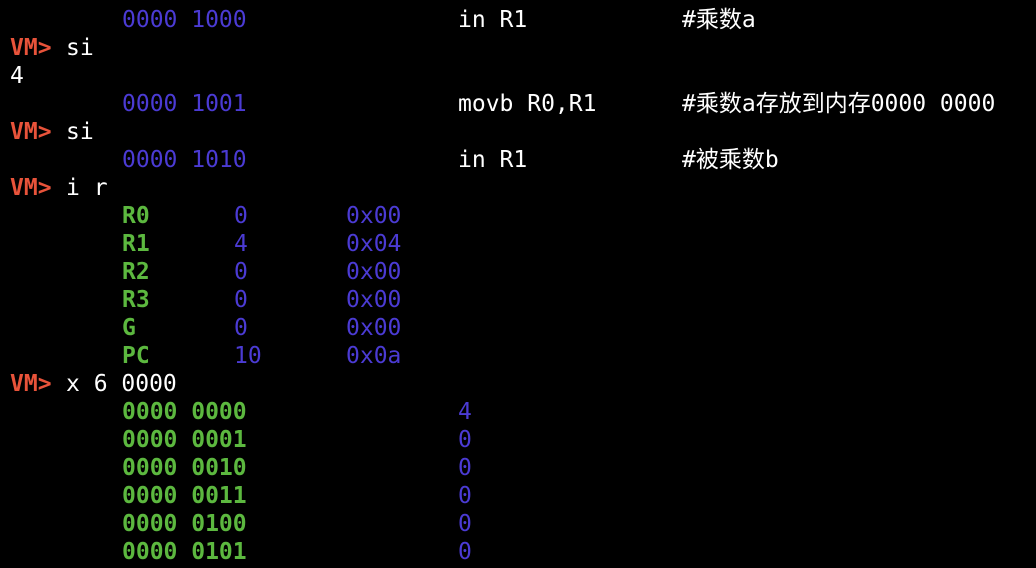  What do you see at coordinates (205, 216) in the screenshot?
I see `register-row: R0 0 0x00` at bounding box center [205, 216].